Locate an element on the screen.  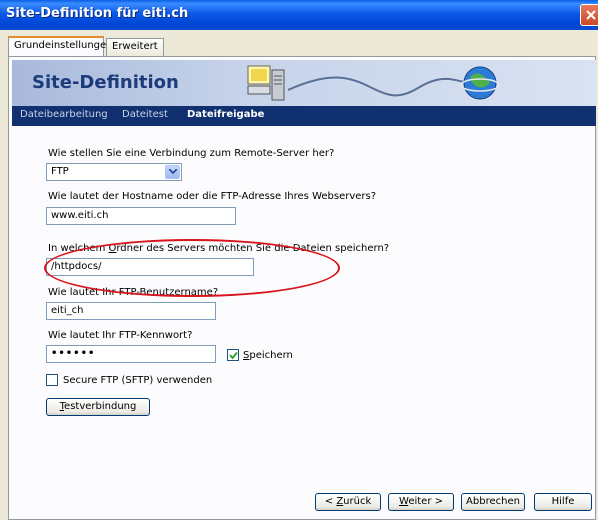
password-input: •••••• is located at coordinates (131, 354).